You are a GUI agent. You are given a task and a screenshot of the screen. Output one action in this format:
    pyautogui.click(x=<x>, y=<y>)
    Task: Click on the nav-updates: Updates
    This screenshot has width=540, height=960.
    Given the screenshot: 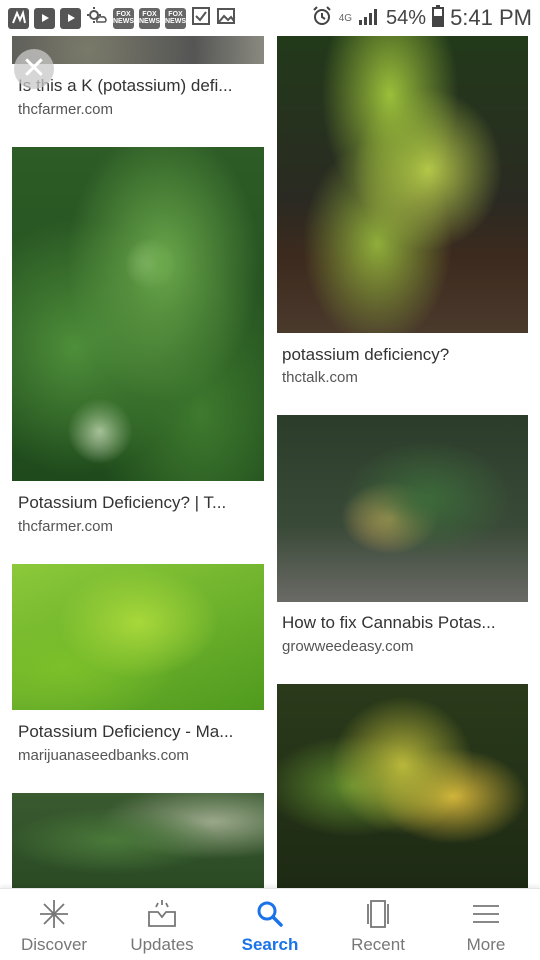 What is the action you would take?
    pyautogui.click(x=162, y=924)
    